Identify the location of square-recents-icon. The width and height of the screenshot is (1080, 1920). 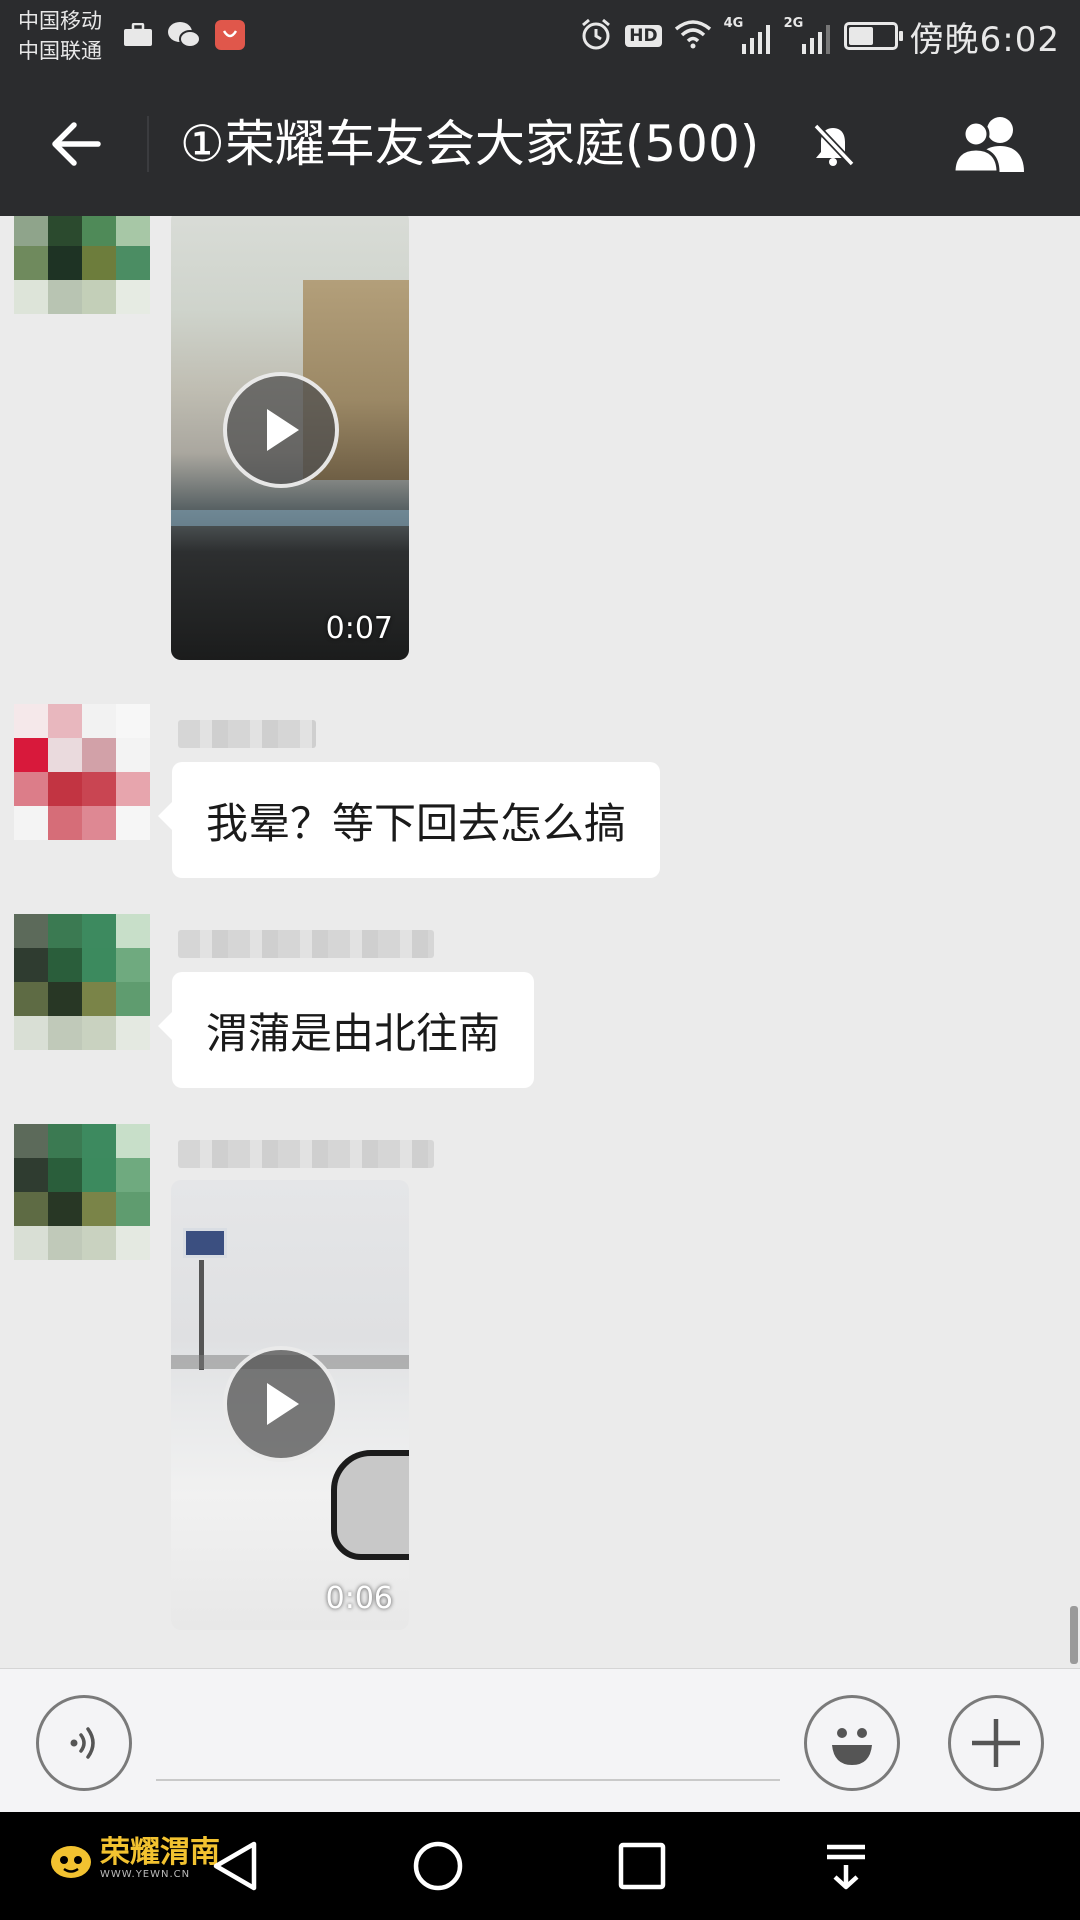
(642, 1866).